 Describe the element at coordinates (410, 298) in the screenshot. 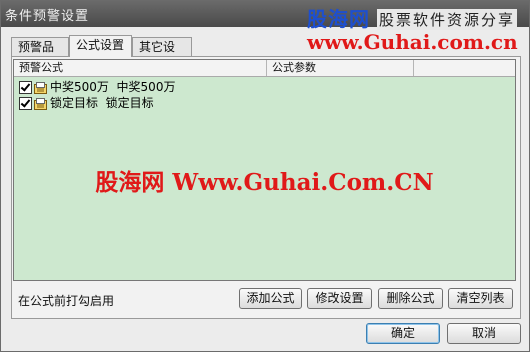

I see `delete-formula-button: 删除公式` at that location.